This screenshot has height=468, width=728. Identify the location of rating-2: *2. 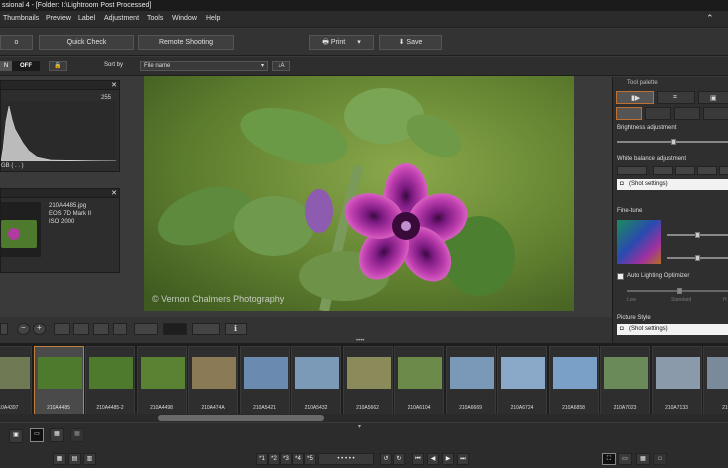
(274, 459).